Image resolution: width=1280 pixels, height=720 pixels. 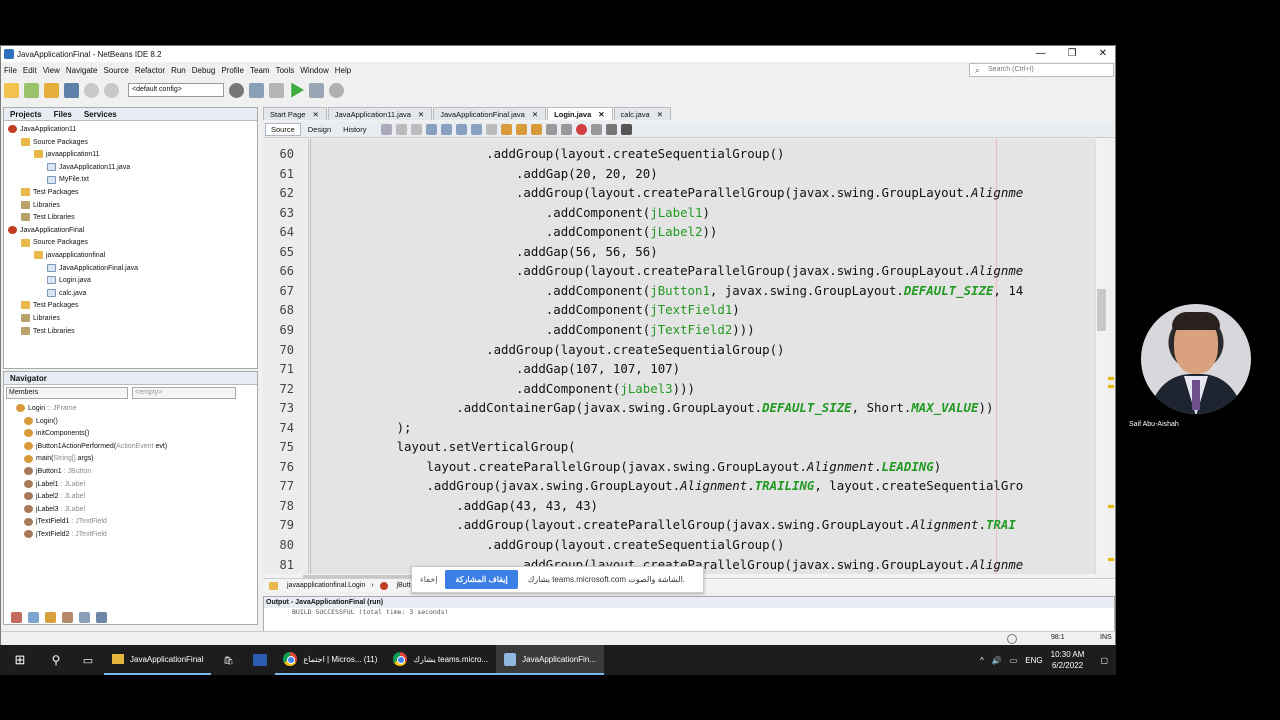 What do you see at coordinates (82, 70) in the screenshot?
I see `menu-navigate: Navigate` at bounding box center [82, 70].